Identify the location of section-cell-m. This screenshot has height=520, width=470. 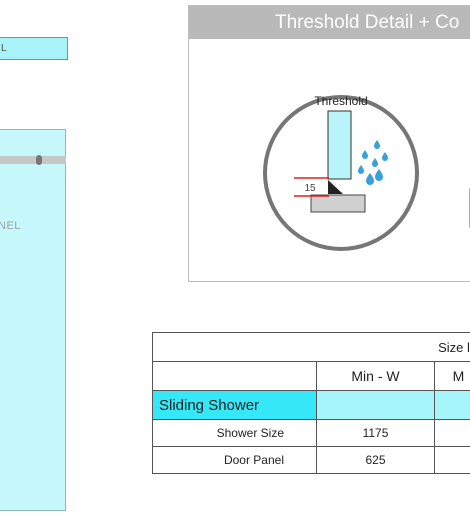
(451, 405).